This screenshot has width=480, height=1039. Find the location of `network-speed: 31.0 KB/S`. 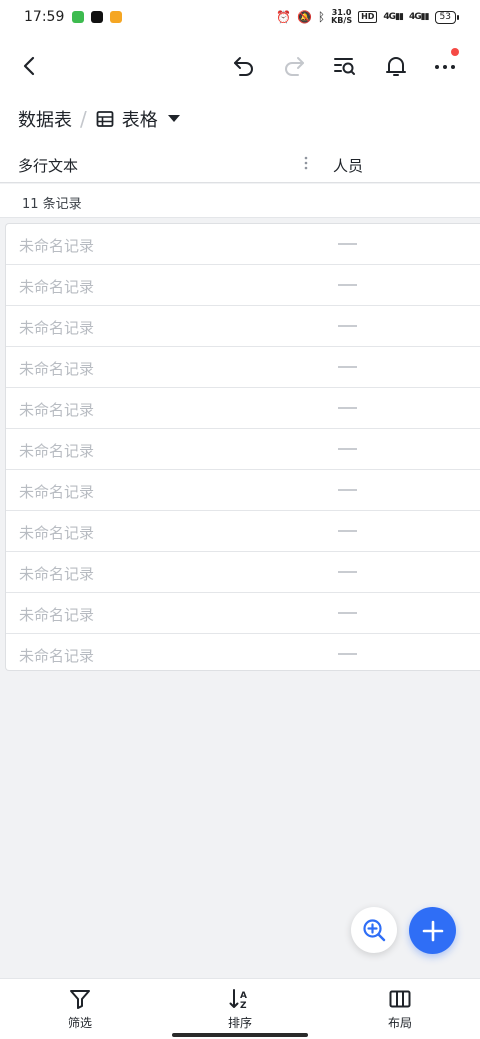

network-speed: 31.0 KB/S is located at coordinates (341, 17).